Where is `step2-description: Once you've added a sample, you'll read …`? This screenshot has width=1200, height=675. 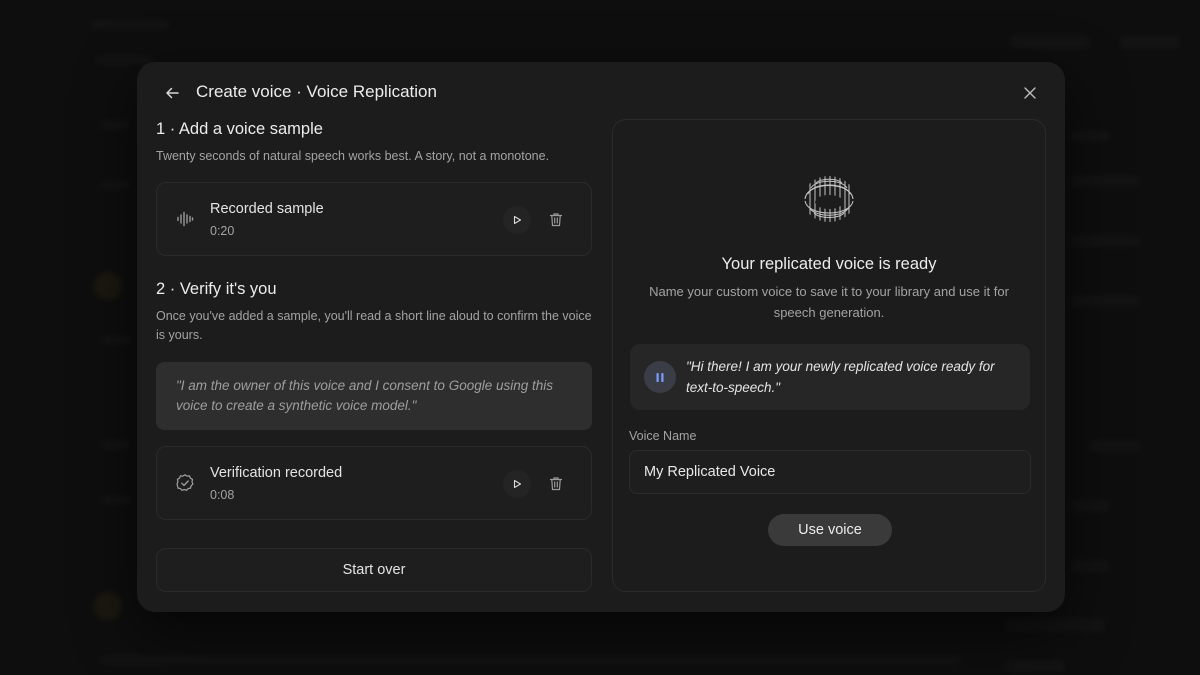 step2-description: Once you've added a sample, you'll read … is located at coordinates (374, 325).